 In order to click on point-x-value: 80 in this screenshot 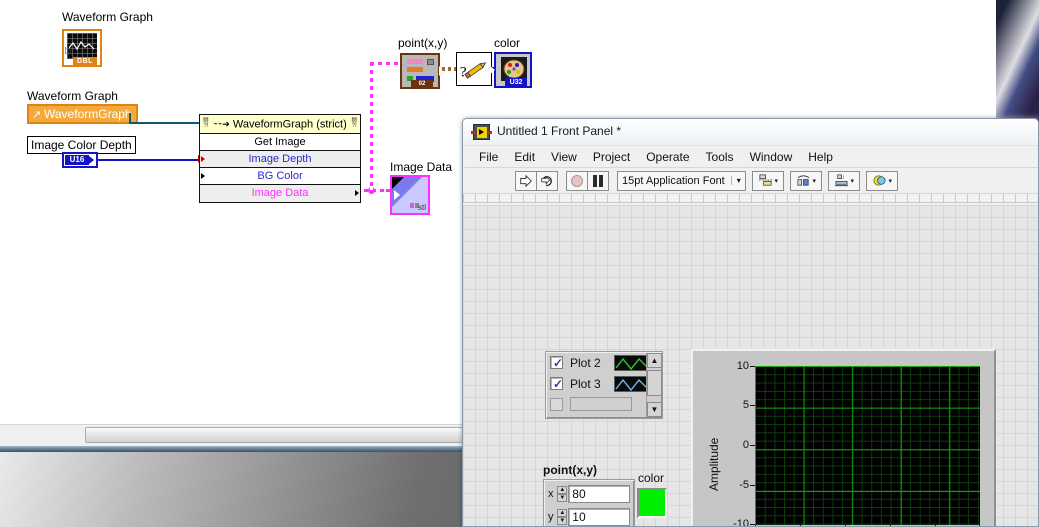, I will do `click(599, 494)`.